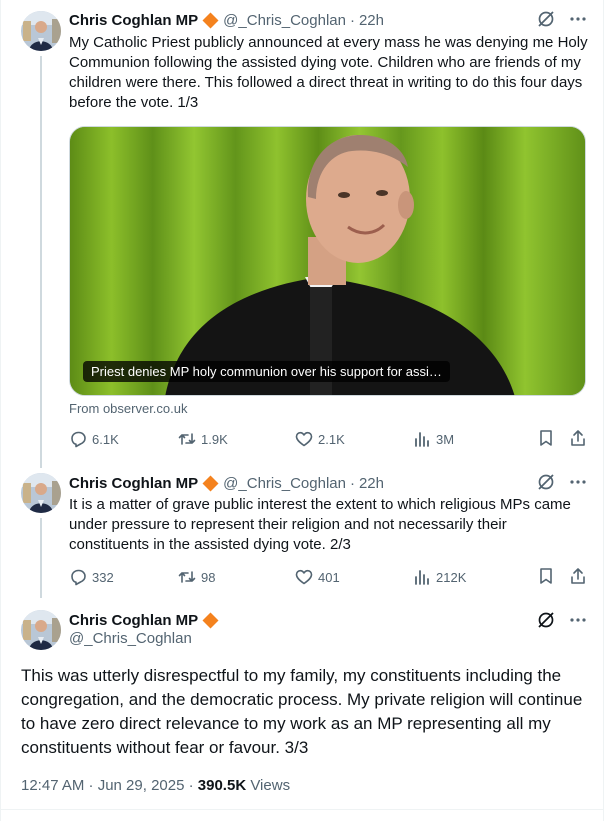  Describe the element at coordinates (302, 809) in the screenshot. I see `divider` at that location.